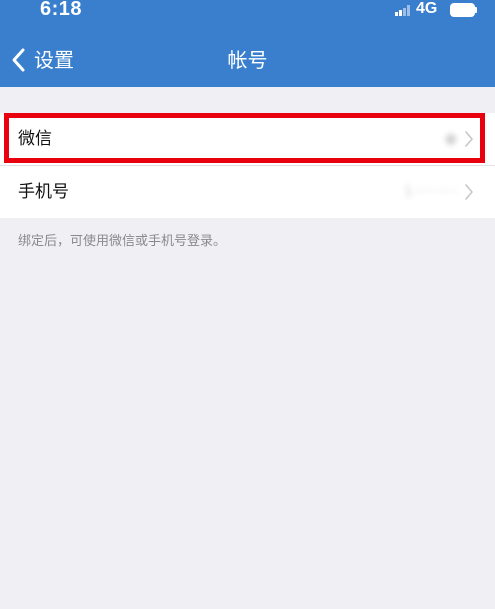 The height and width of the screenshot is (609, 495). I want to click on wechat-value: ●, so click(450, 139).